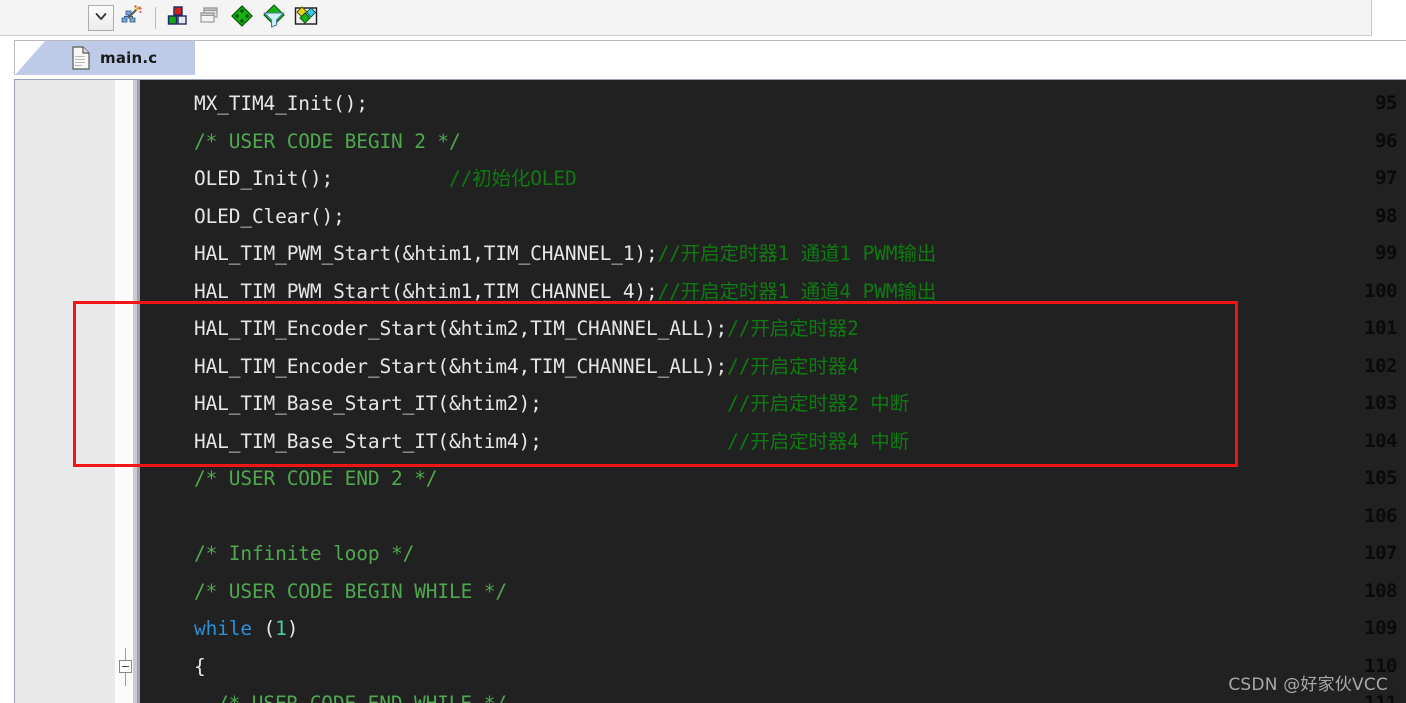  What do you see at coordinates (686, 18) in the screenshot?
I see `toolbar` at bounding box center [686, 18].